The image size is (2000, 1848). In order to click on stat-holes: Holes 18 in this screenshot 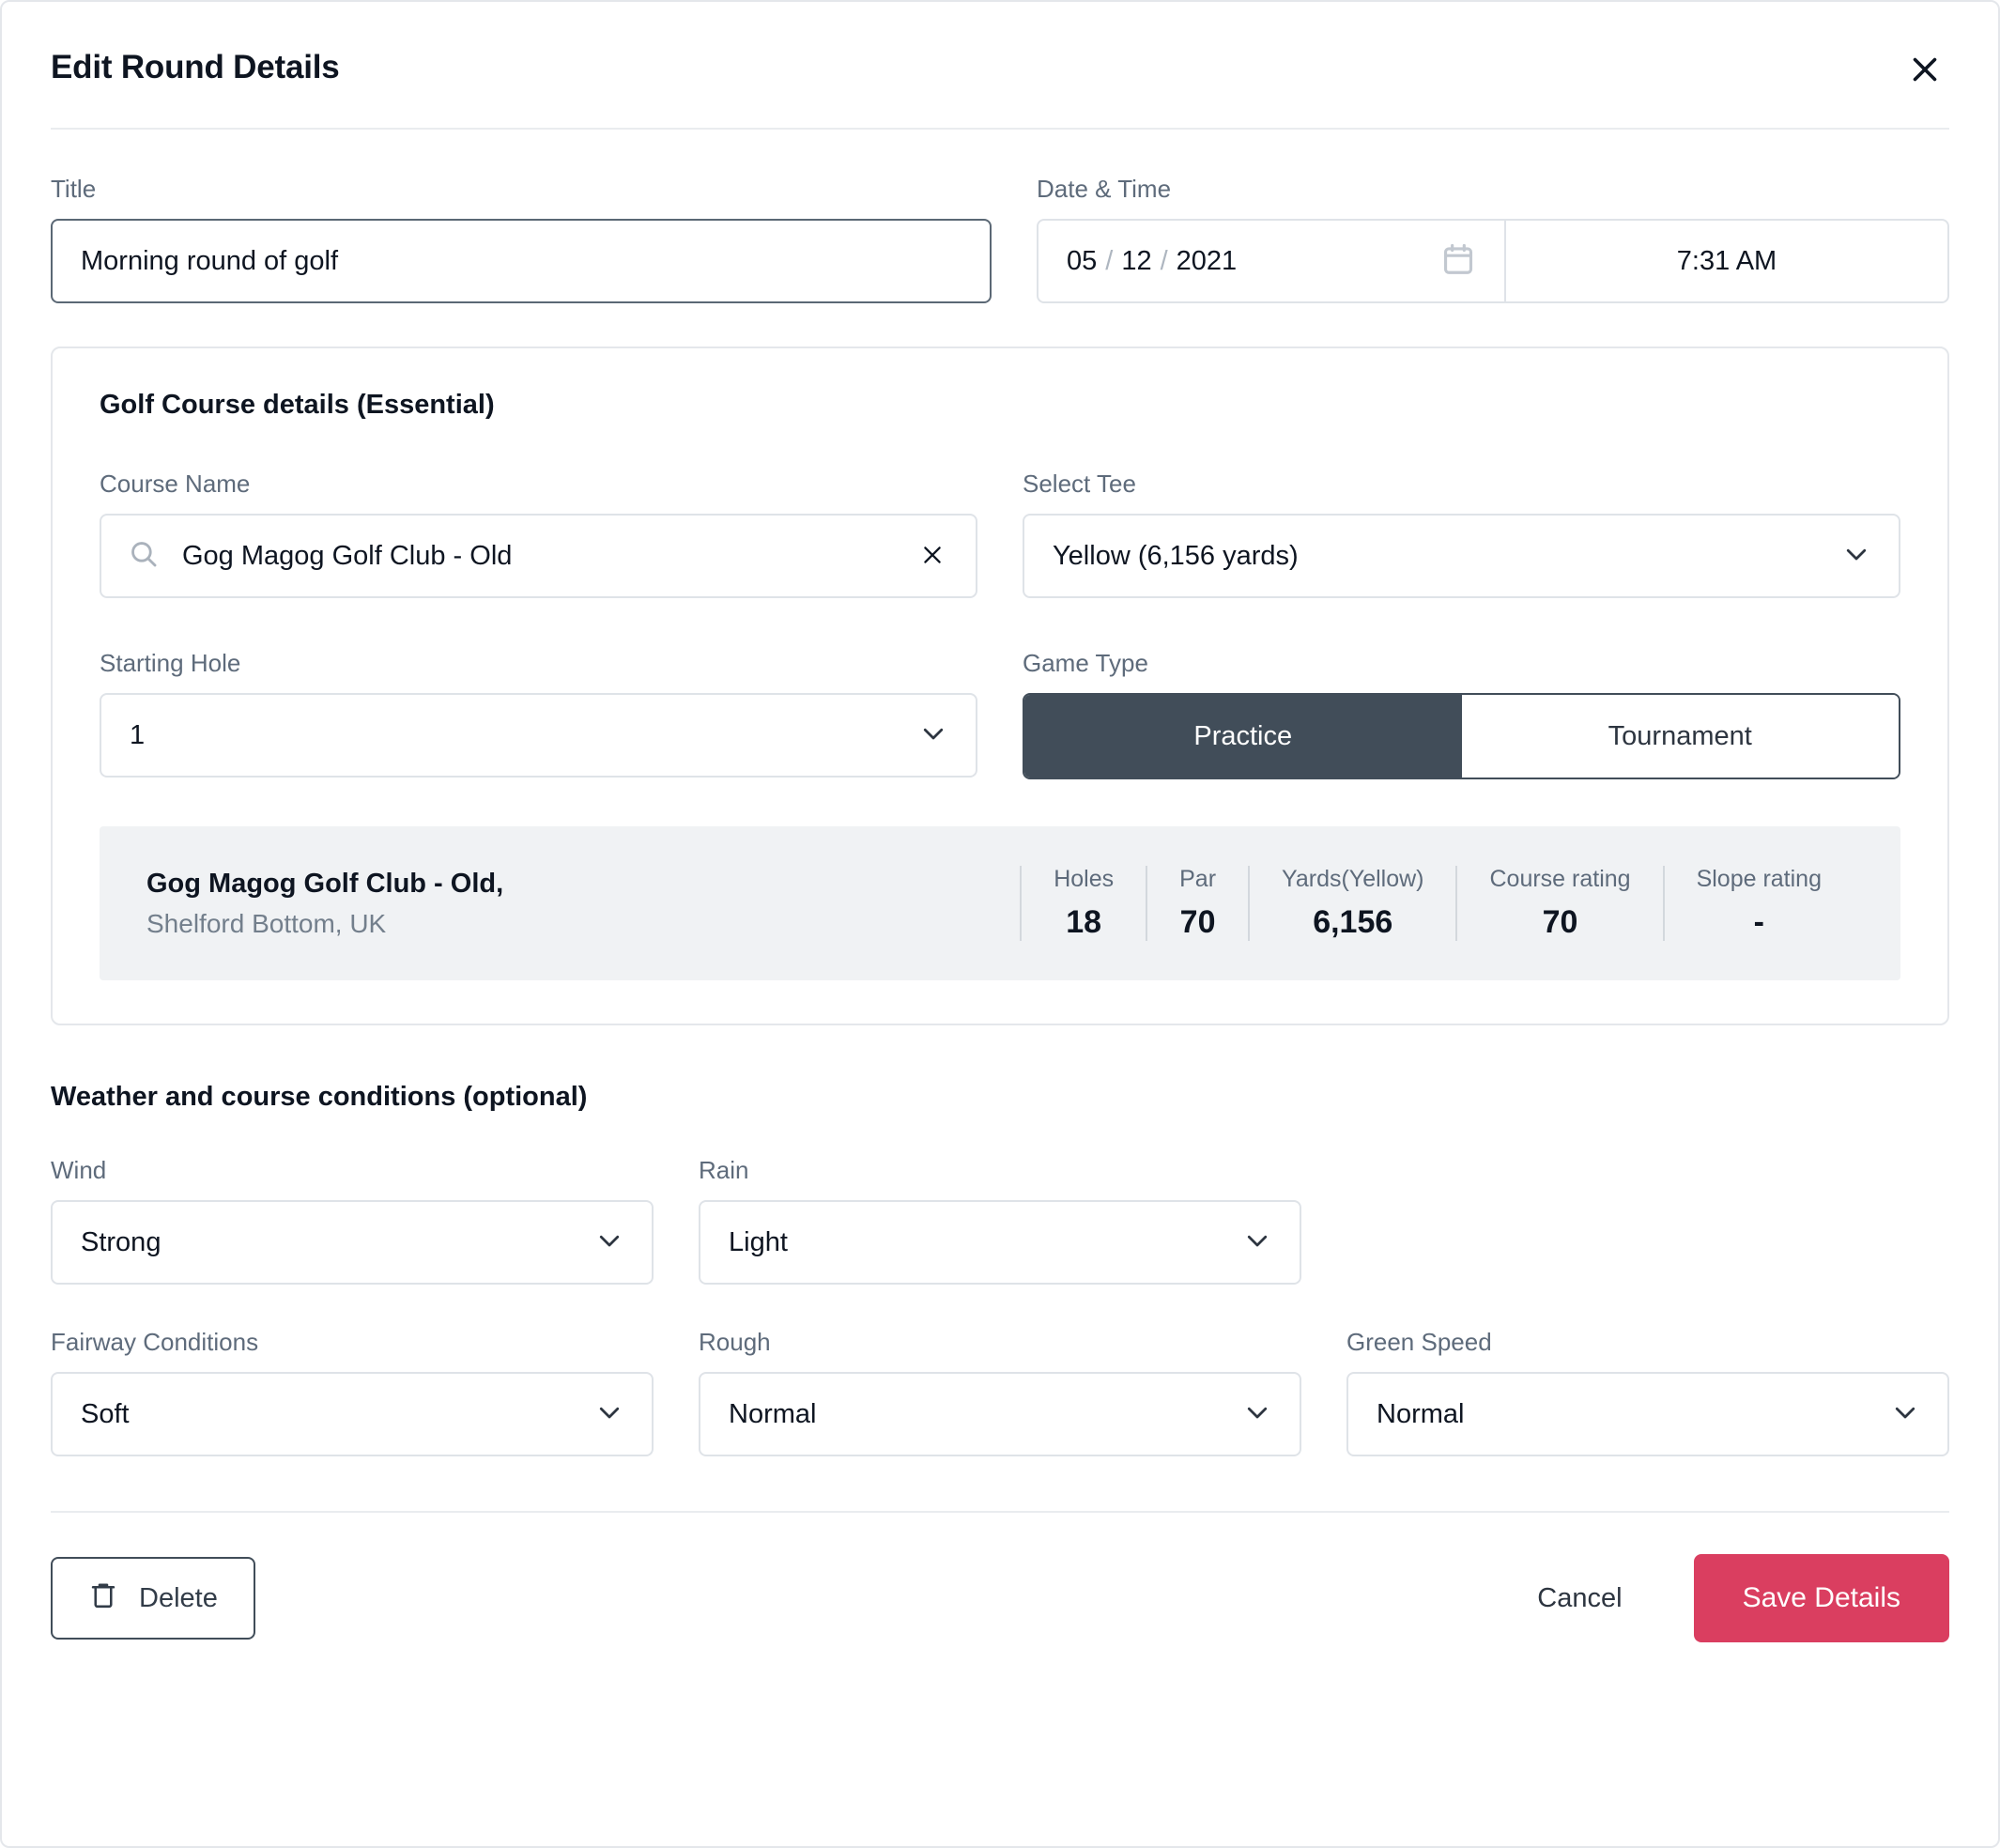, I will do `click(1083, 903)`.